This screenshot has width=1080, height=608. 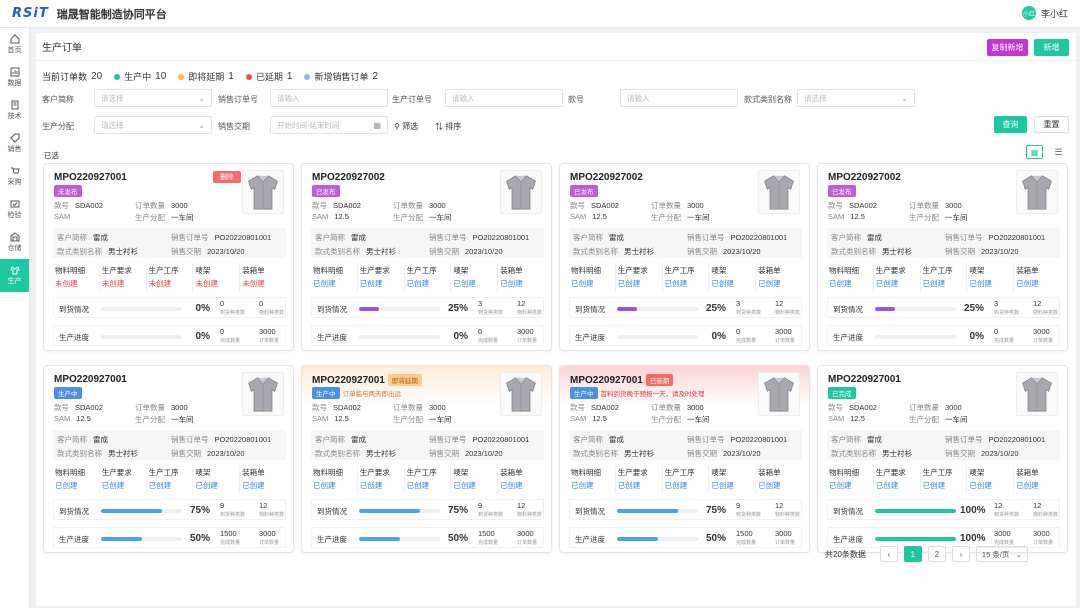 What do you see at coordinates (856, 98) in the screenshot?
I see `category-select: 请选择 ⌄` at bounding box center [856, 98].